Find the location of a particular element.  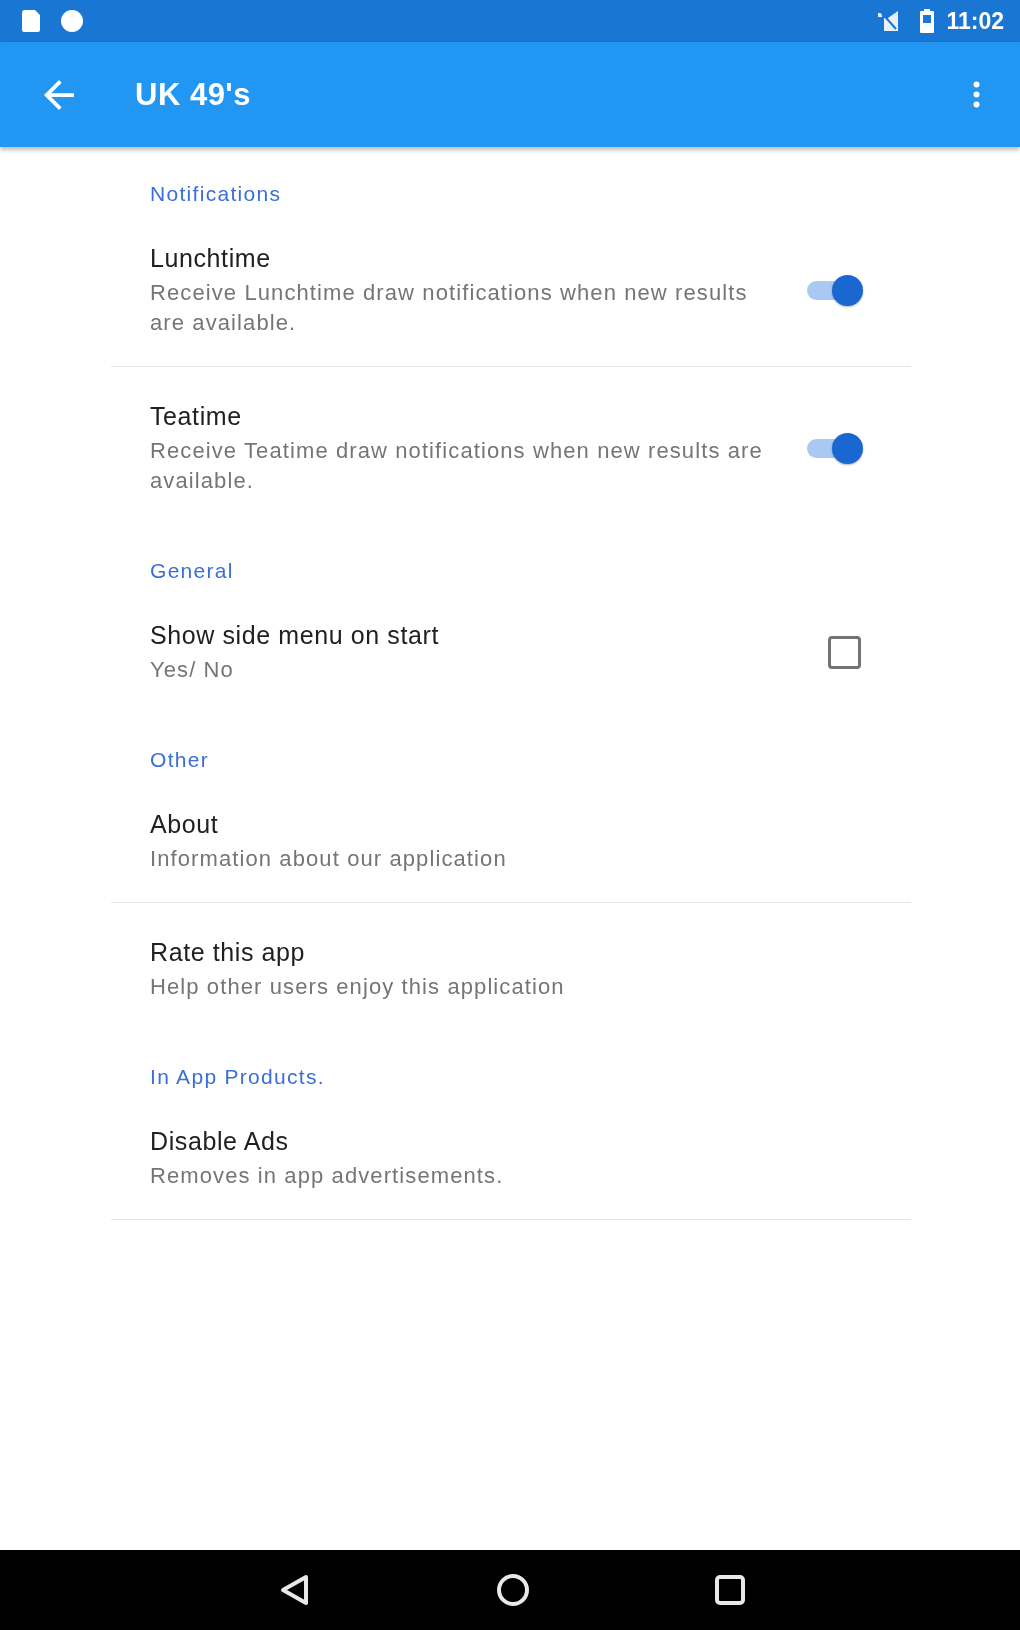

preference-summary: Yes/ No is located at coordinates (192, 670).